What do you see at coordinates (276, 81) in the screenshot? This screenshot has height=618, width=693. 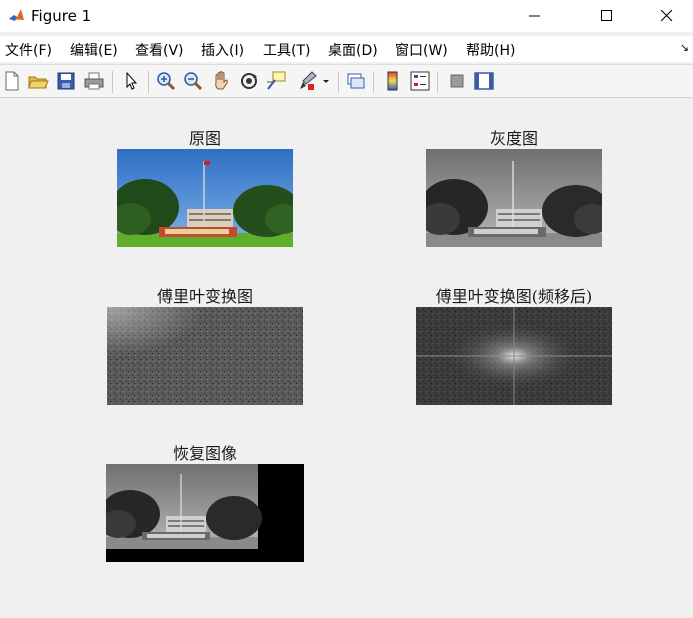 I see `data-cursor-icon` at bounding box center [276, 81].